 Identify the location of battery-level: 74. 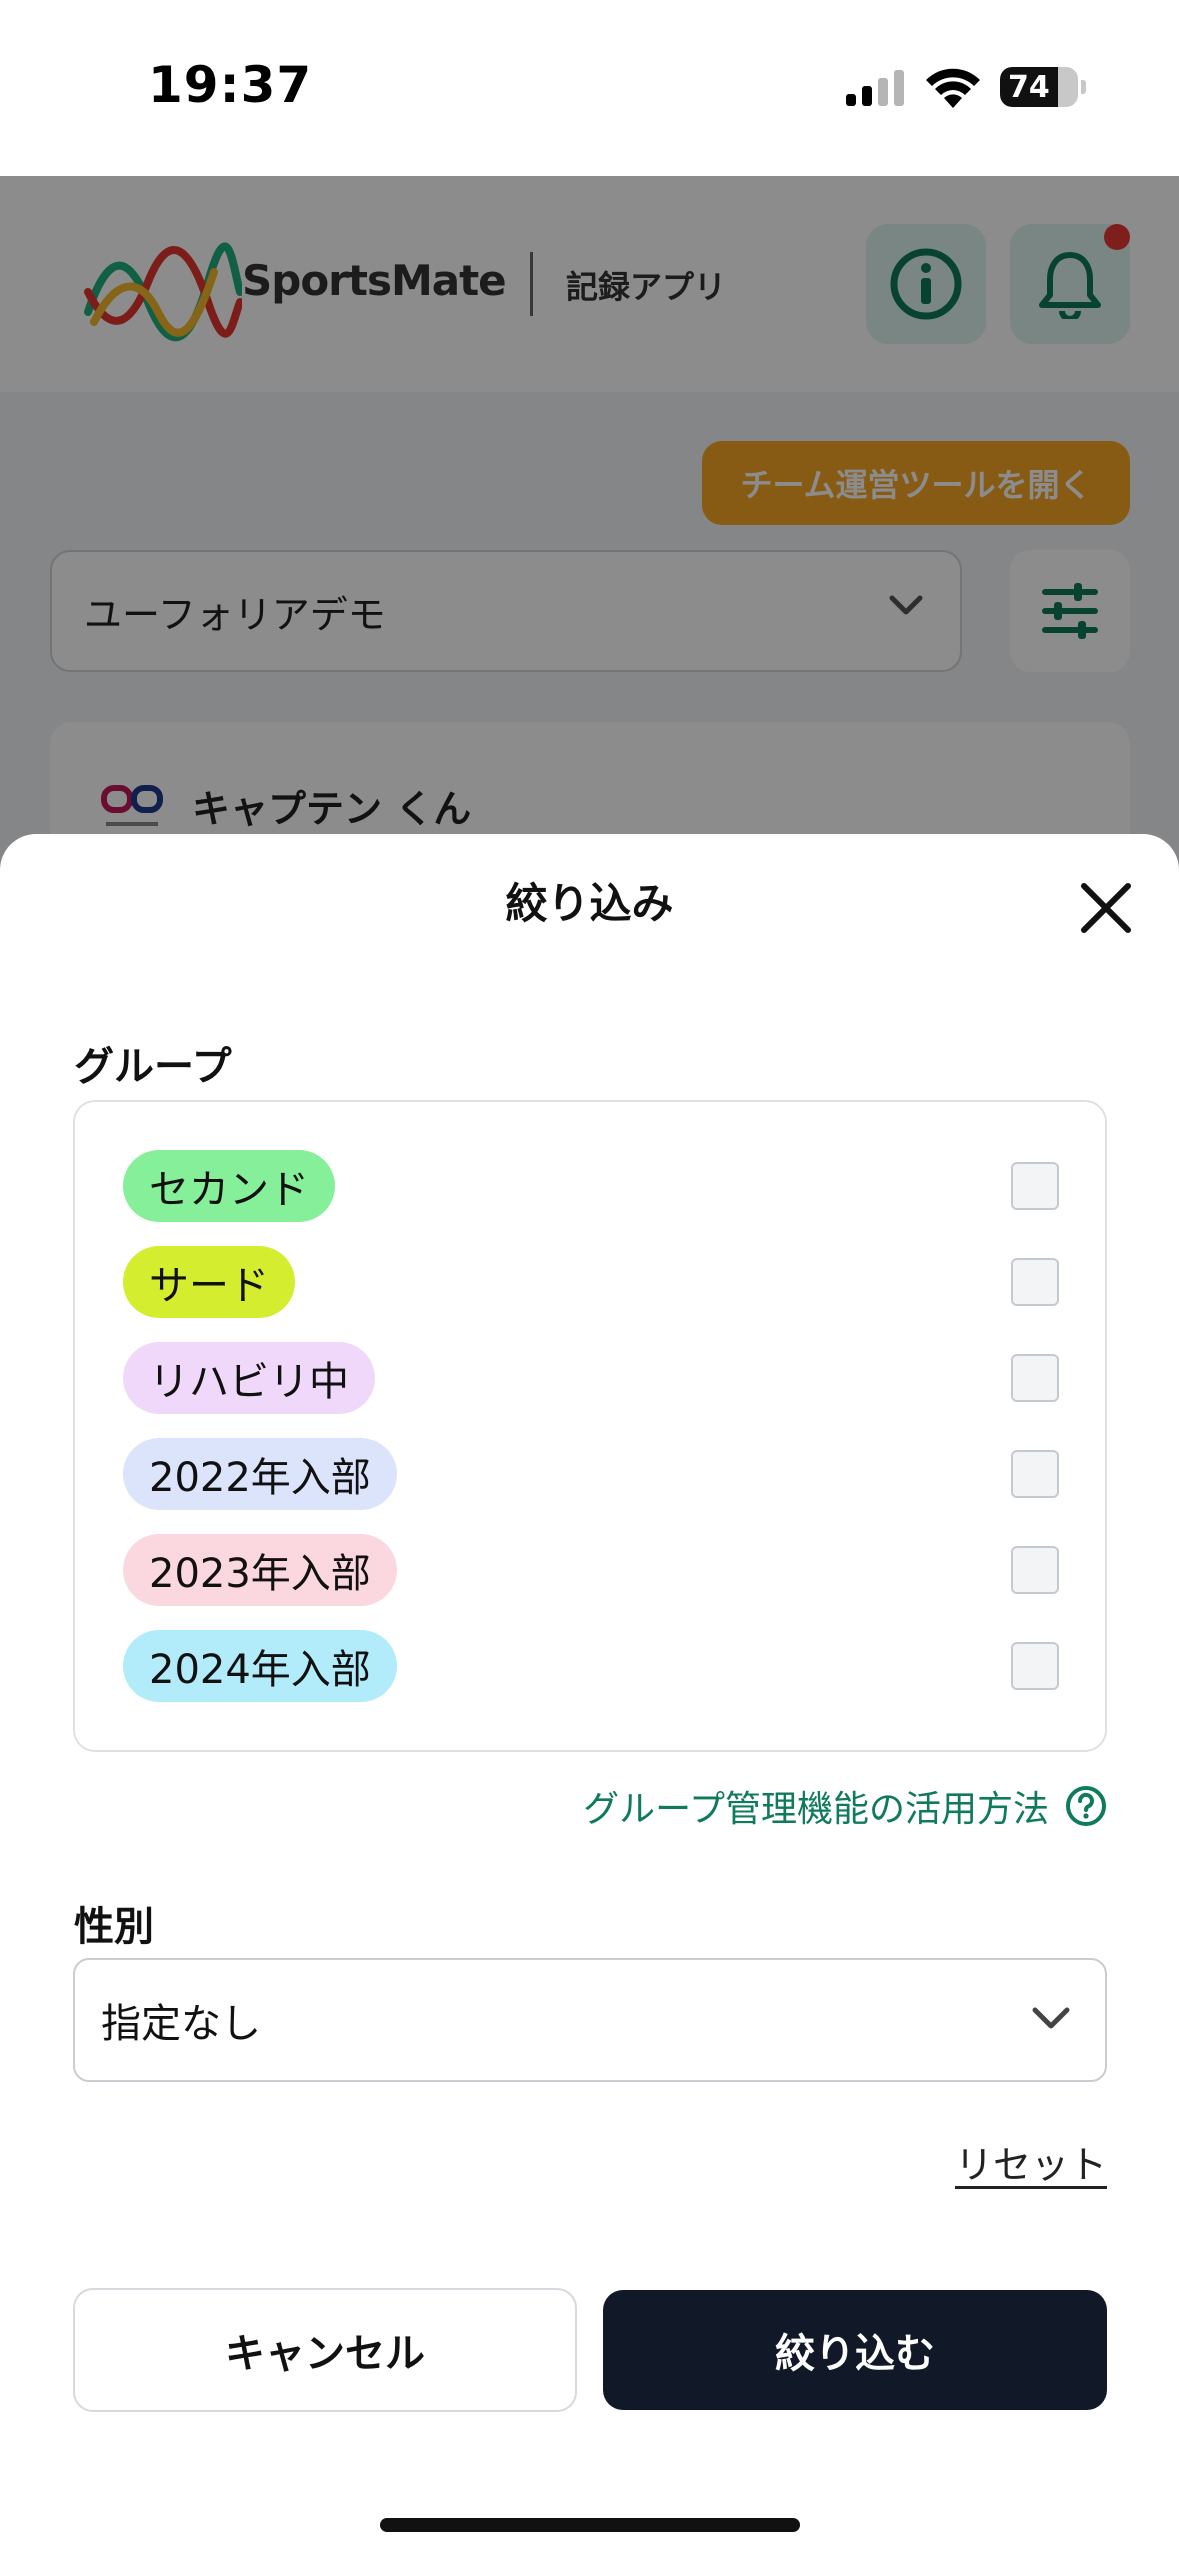
(1028, 87).